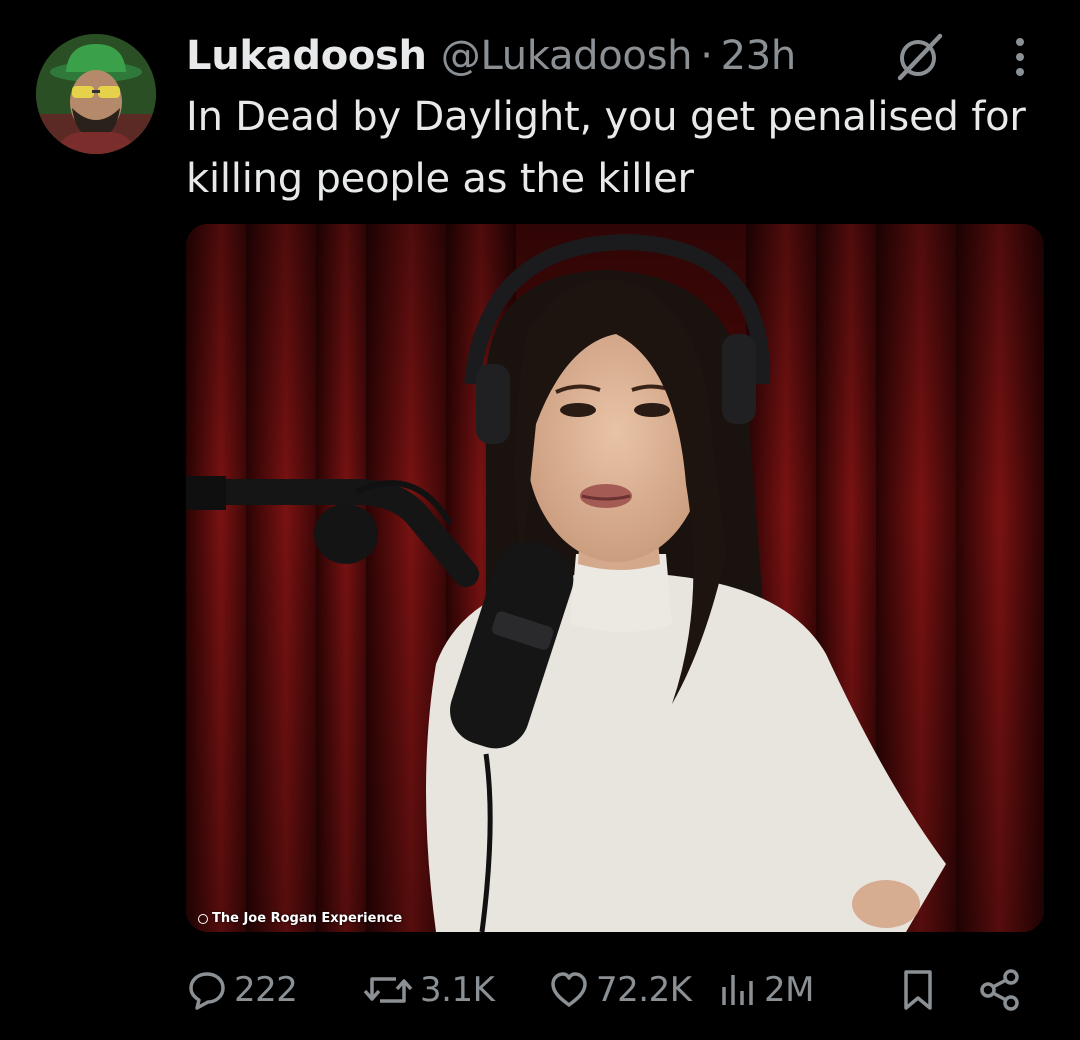  What do you see at coordinates (789, 990) in the screenshot?
I see `view-count: 2M` at bounding box center [789, 990].